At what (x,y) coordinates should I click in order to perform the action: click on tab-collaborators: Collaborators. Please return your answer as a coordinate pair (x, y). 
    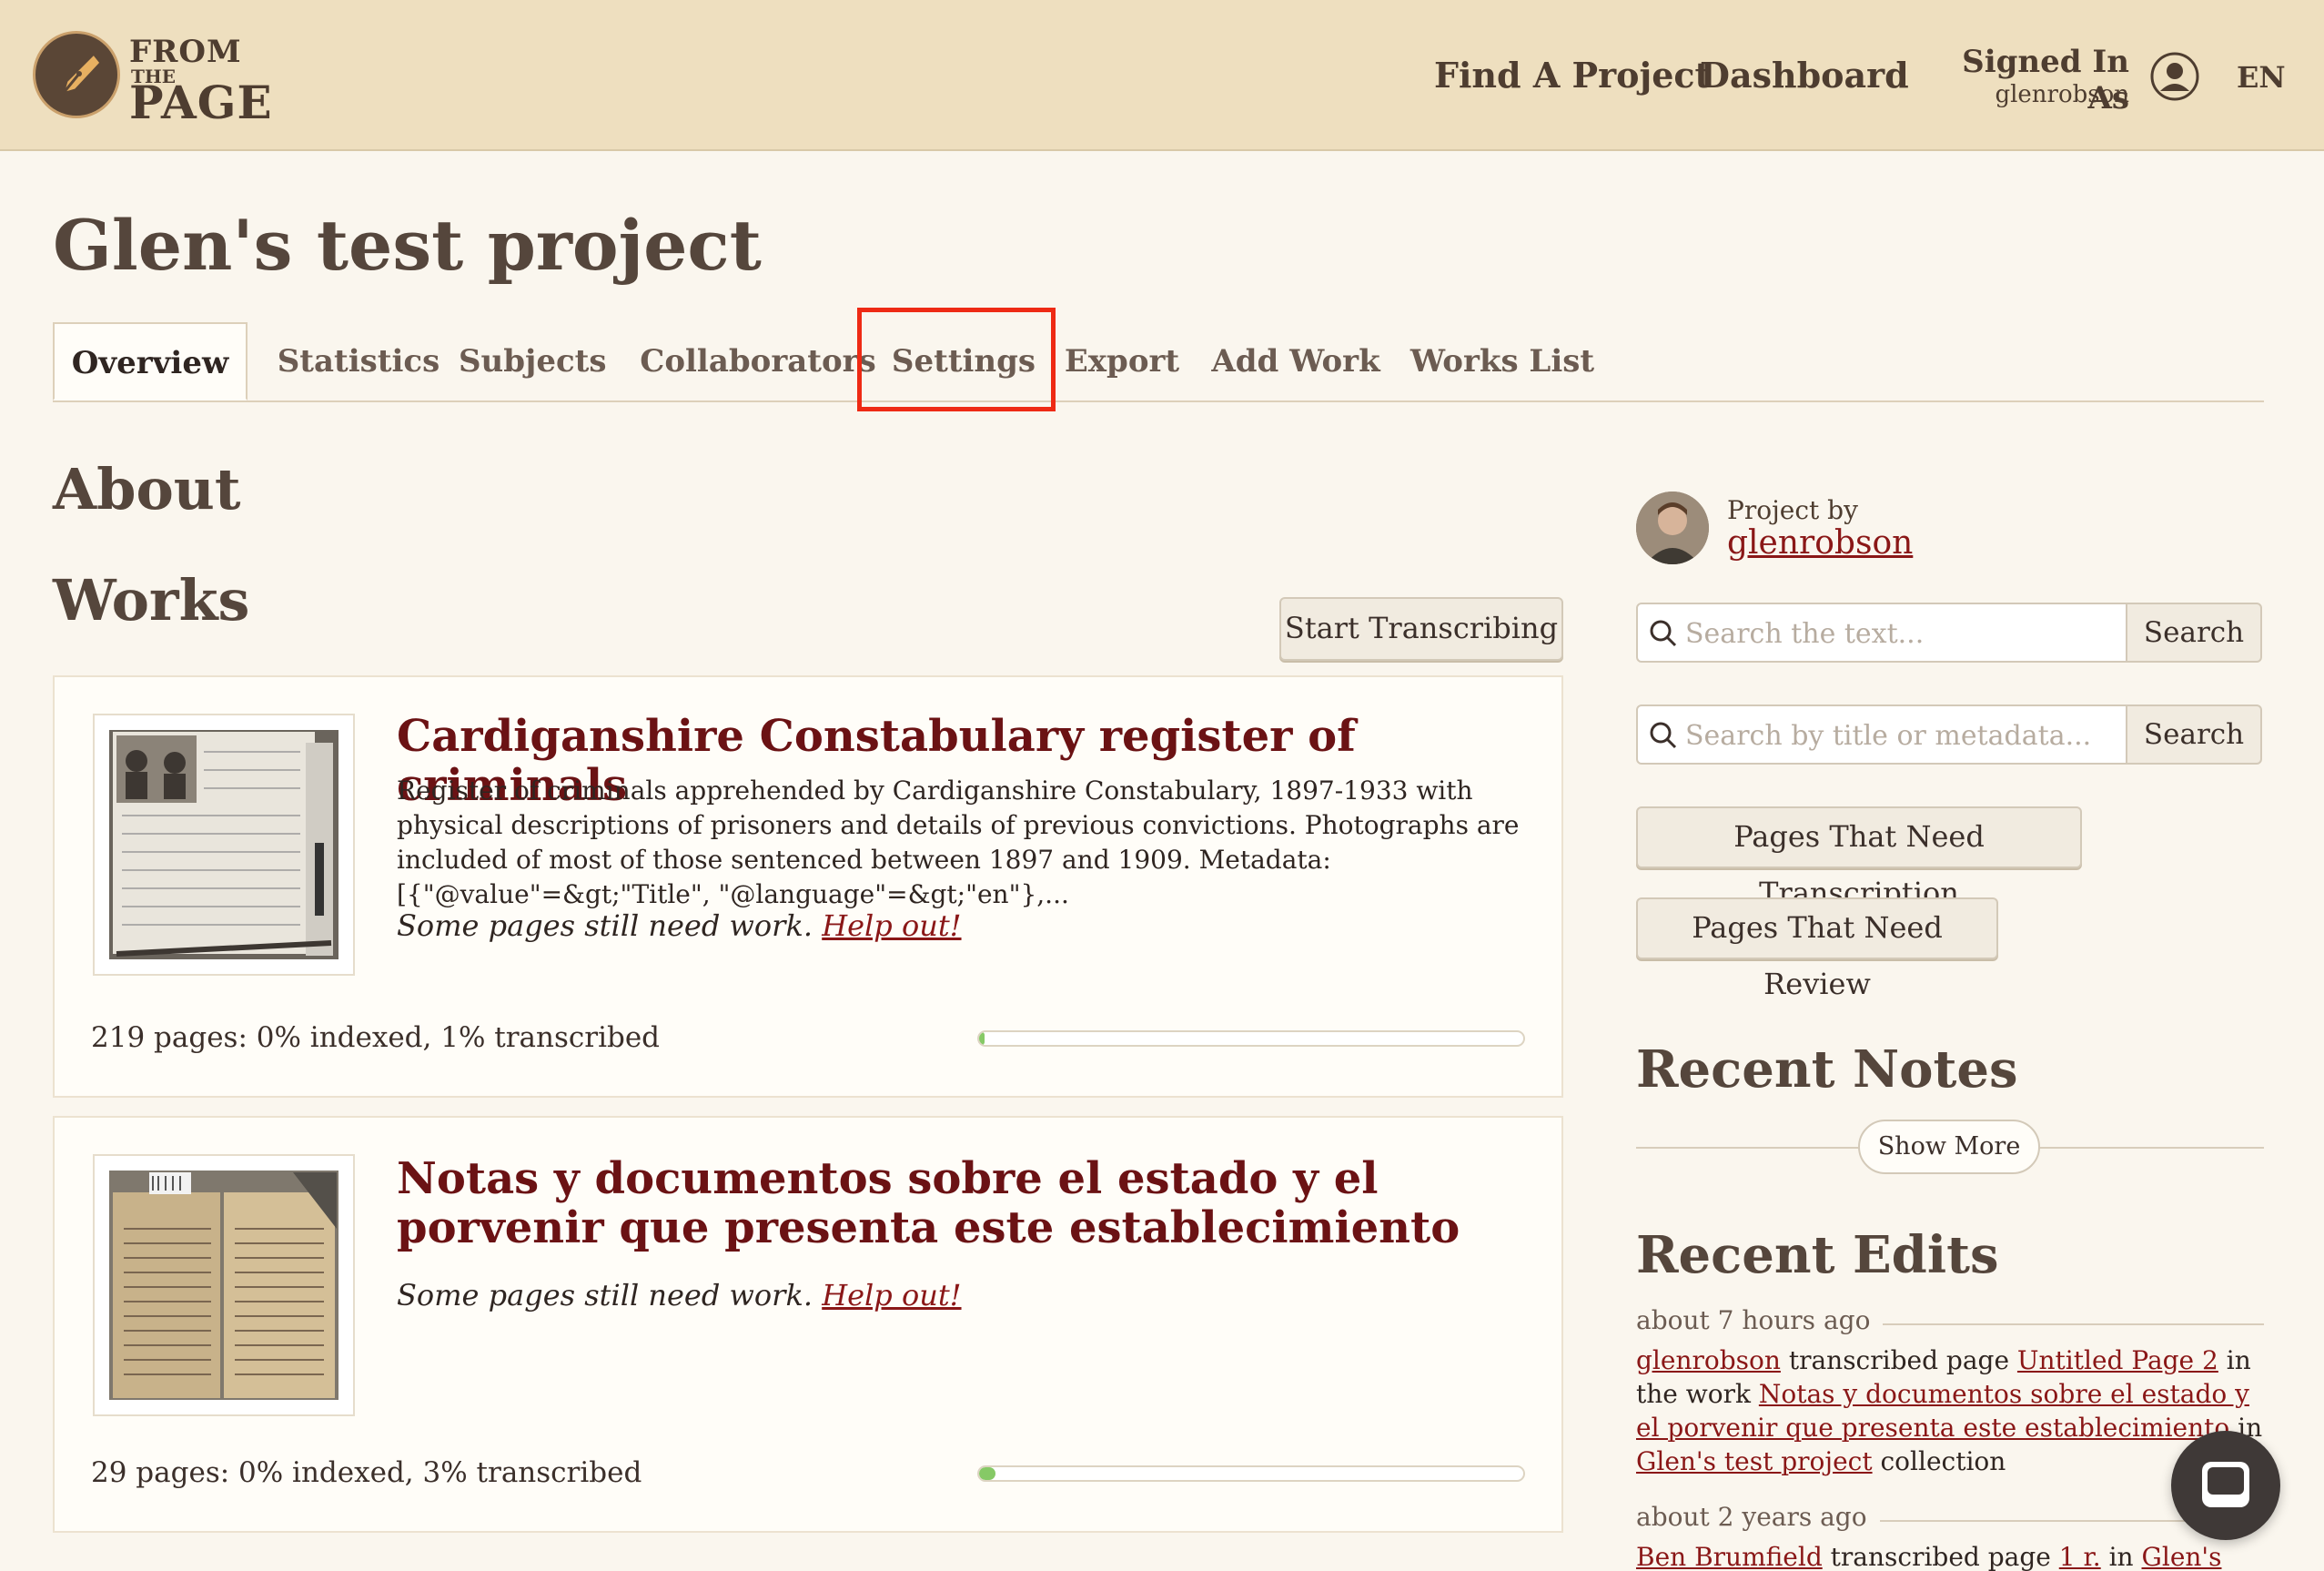
    Looking at the image, I should click on (758, 361).